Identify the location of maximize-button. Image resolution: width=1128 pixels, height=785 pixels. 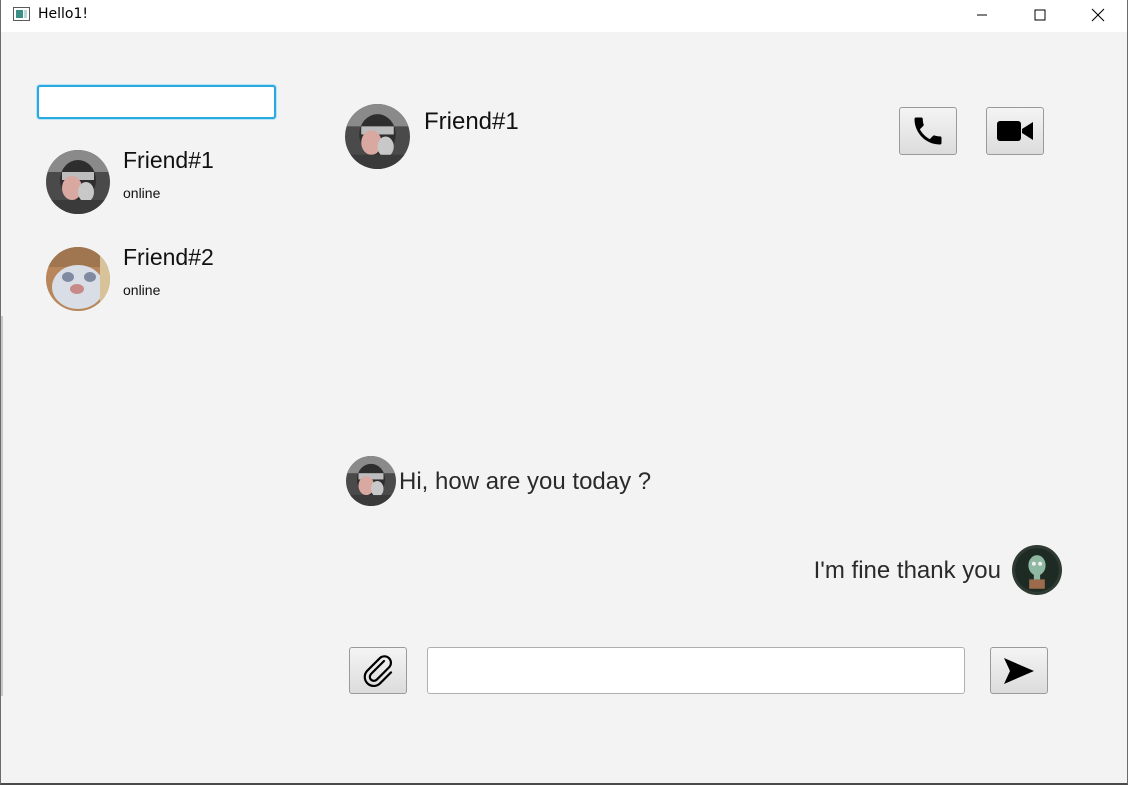
(1040, 15).